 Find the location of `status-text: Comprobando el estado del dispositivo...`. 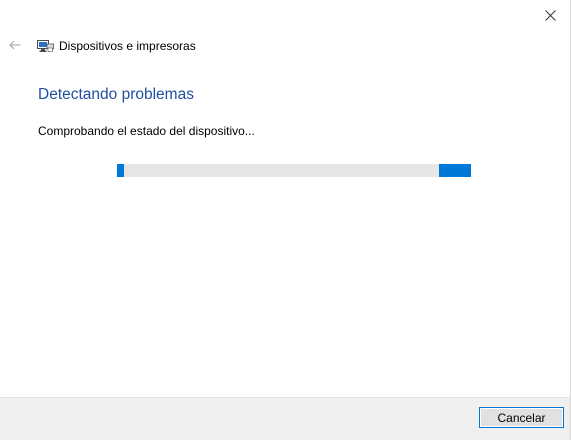

status-text: Comprobando el estado del dispositivo... is located at coordinates (146, 131).